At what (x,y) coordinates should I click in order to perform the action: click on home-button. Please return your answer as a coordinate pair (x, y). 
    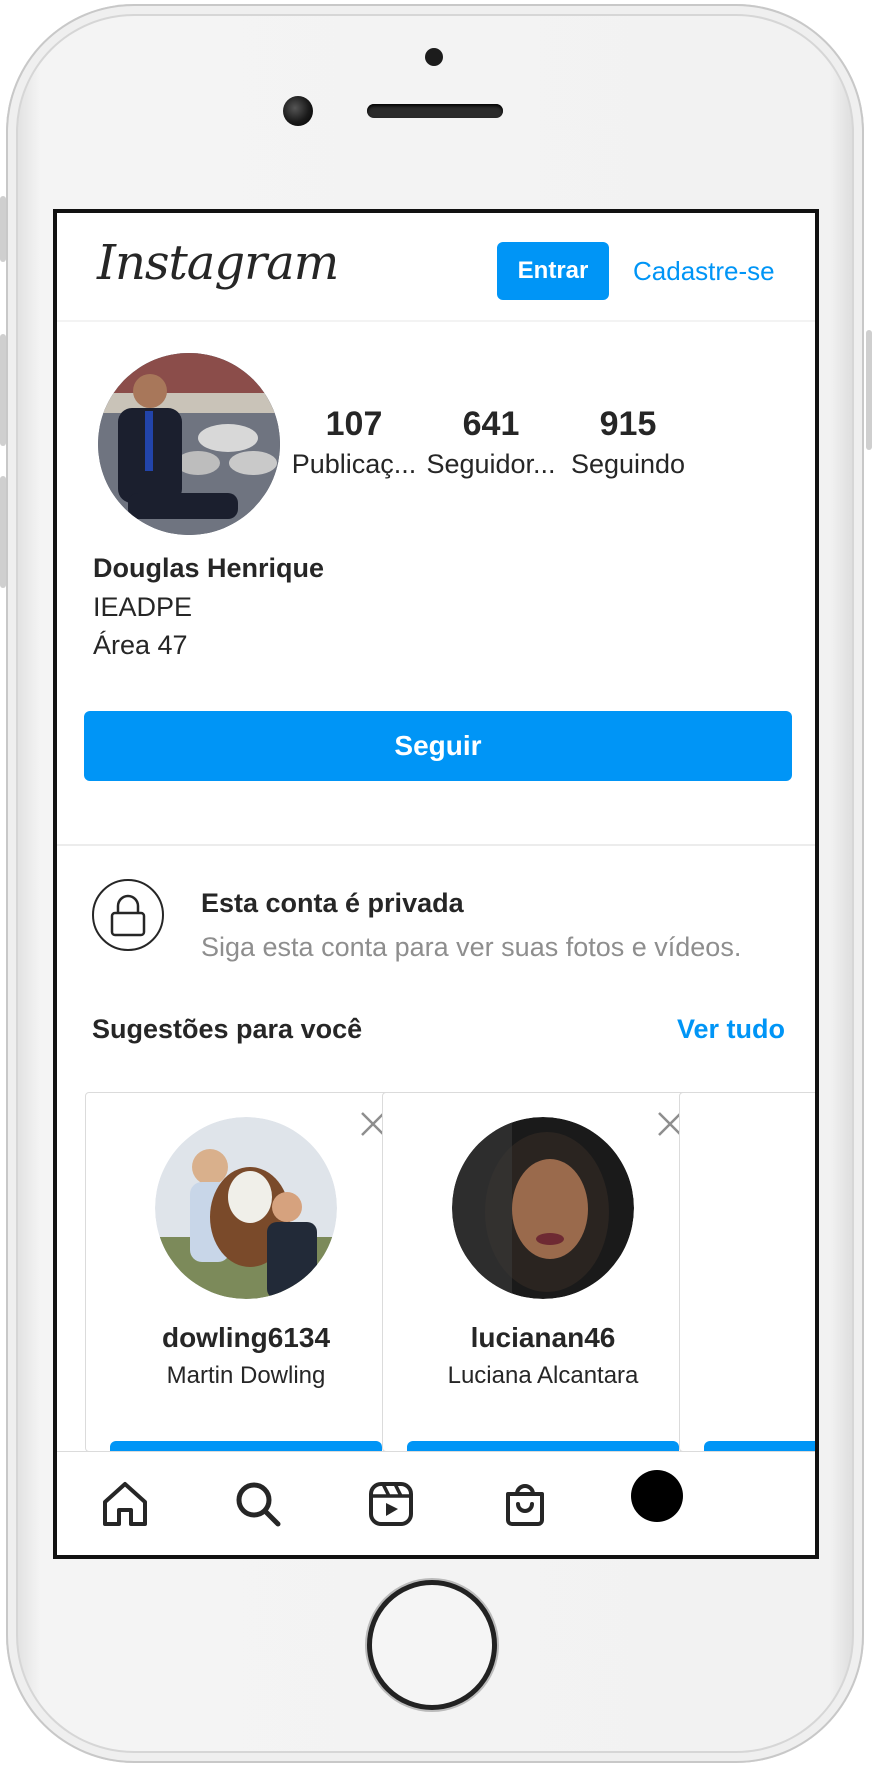
    Looking at the image, I should click on (432, 1645).